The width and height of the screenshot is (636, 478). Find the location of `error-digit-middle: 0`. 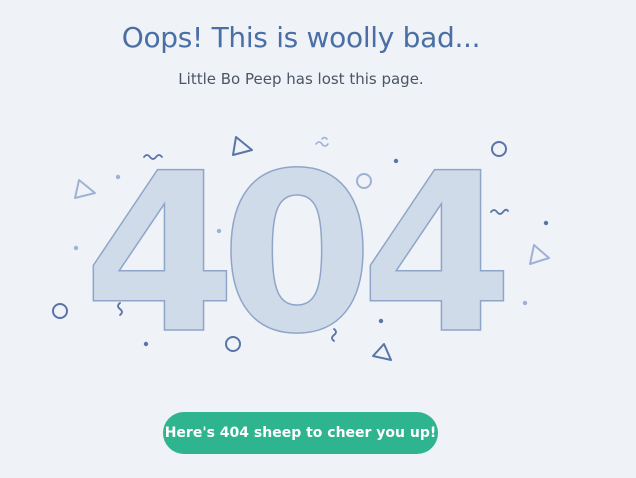

error-digit-middle: 0 is located at coordinates (296, 254).